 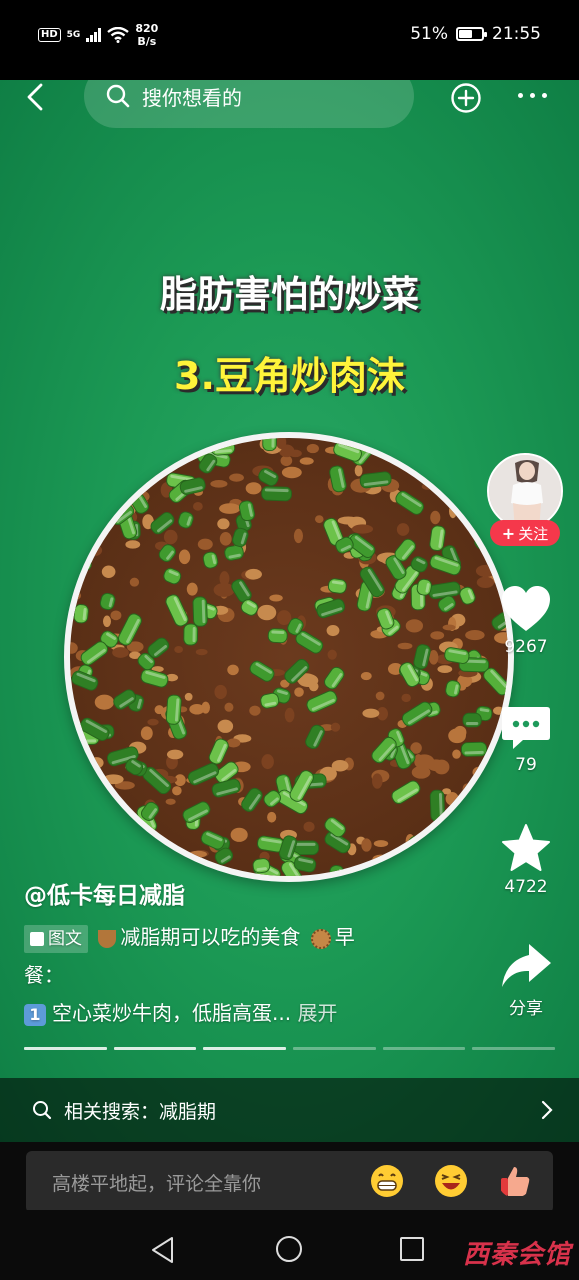 I want to click on like-count: 9267, so click(x=526, y=647).